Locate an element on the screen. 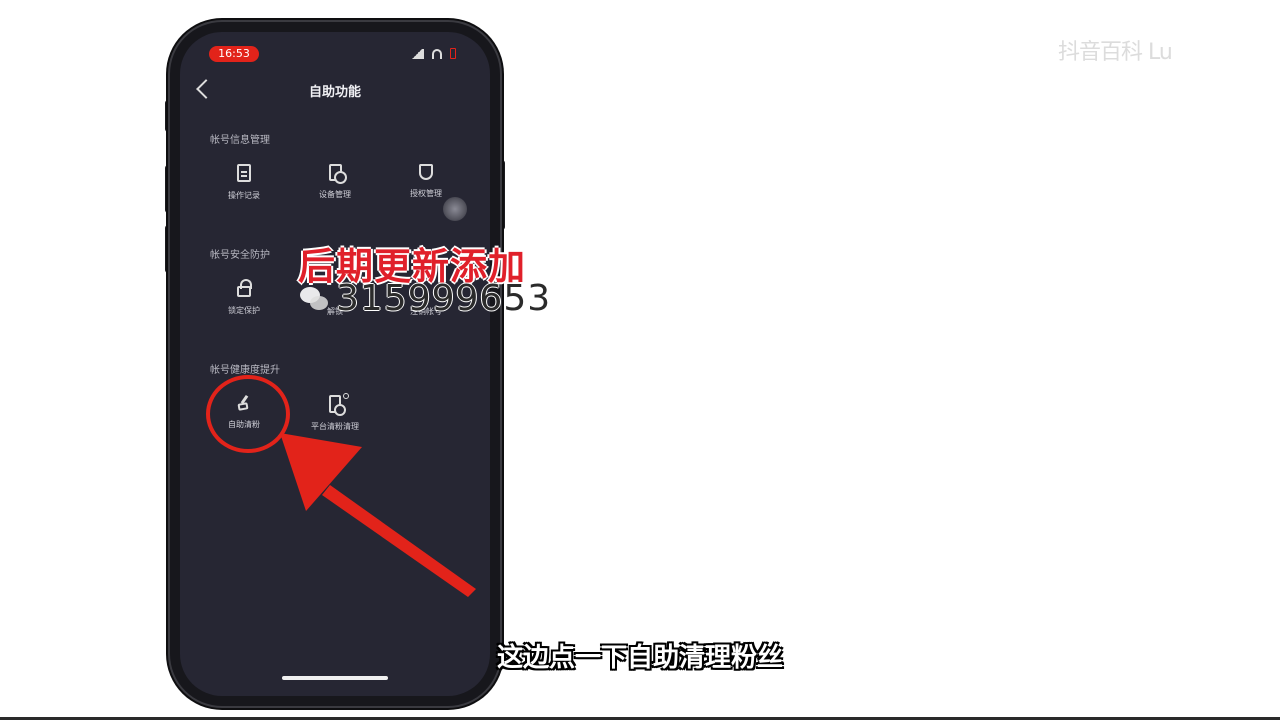 The width and height of the screenshot is (1280, 720). item-label: 操作记录 is located at coordinates (244, 195).